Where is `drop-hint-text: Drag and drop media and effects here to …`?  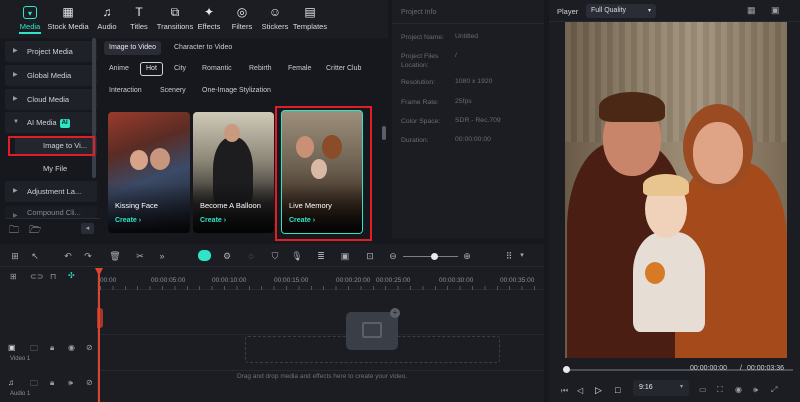 drop-hint-text: Drag and drop media and effects here to … is located at coordinates (322, 376).